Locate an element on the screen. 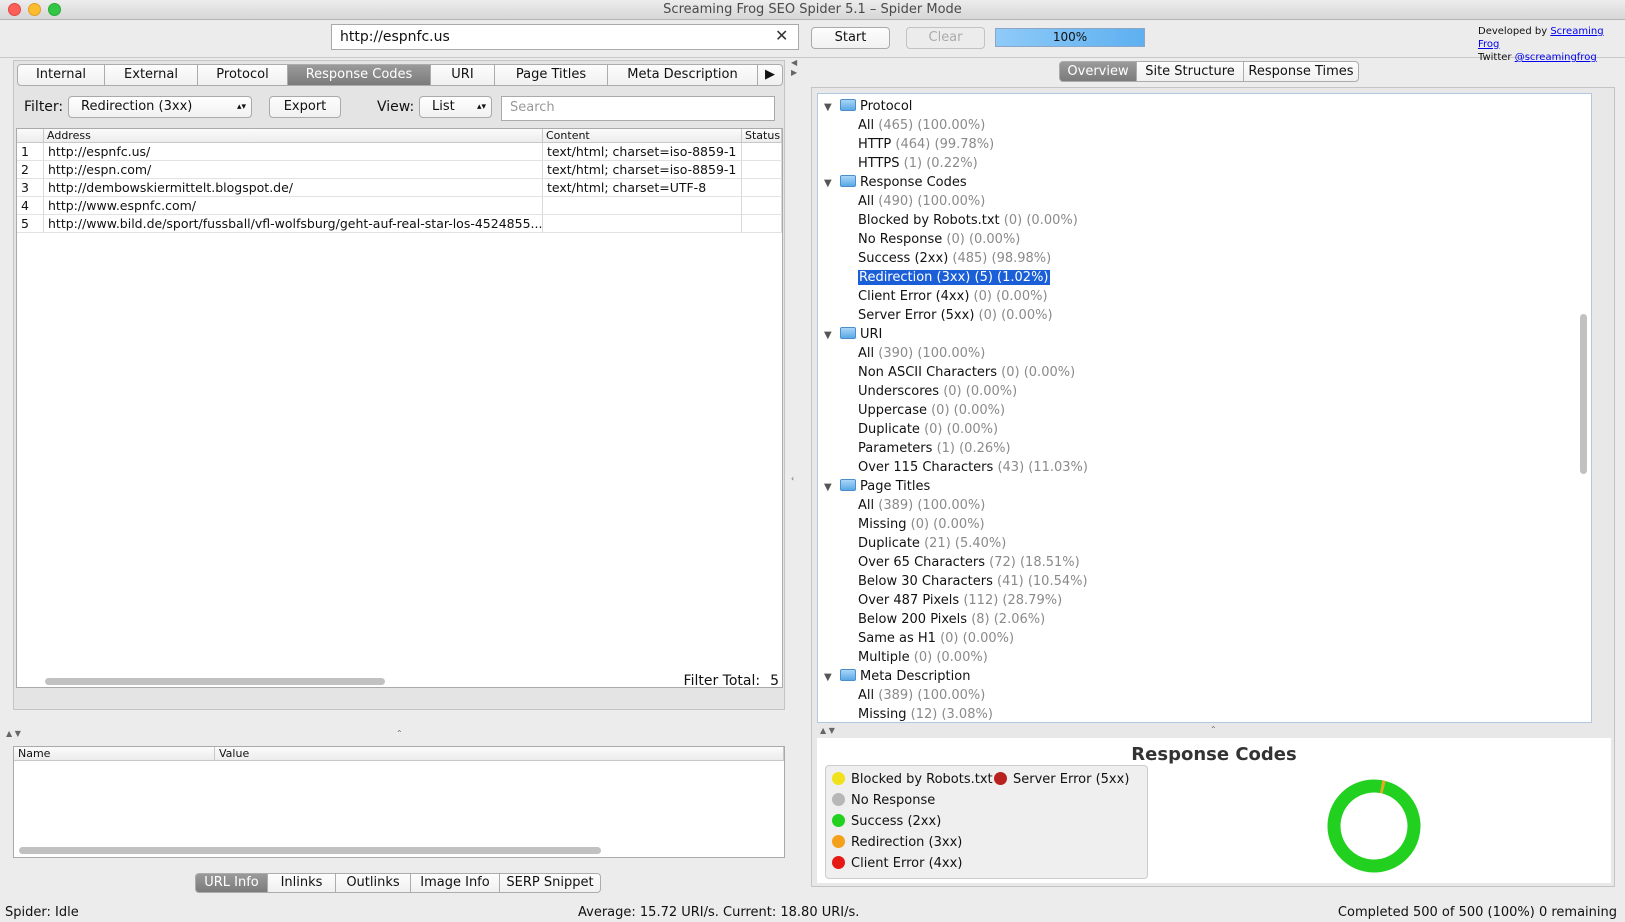  crawl-progress-bar: 100% is located at coordinates (1070, 37).